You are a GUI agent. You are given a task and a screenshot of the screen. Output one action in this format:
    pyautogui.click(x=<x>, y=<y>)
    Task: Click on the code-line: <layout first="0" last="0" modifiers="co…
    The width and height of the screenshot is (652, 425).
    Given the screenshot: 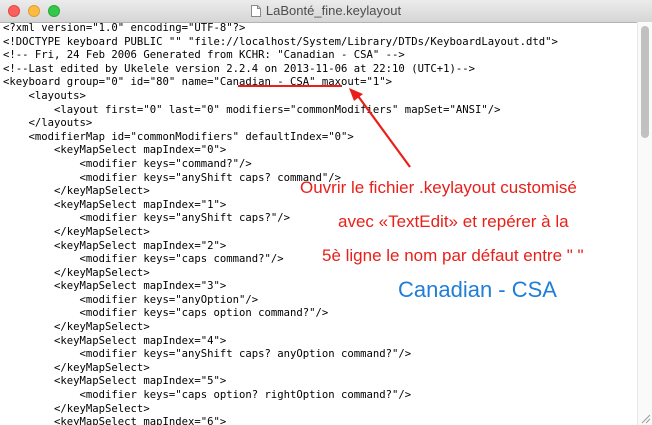 What is the action you would take?
    pyautogui.click(x=252, y=109)
    